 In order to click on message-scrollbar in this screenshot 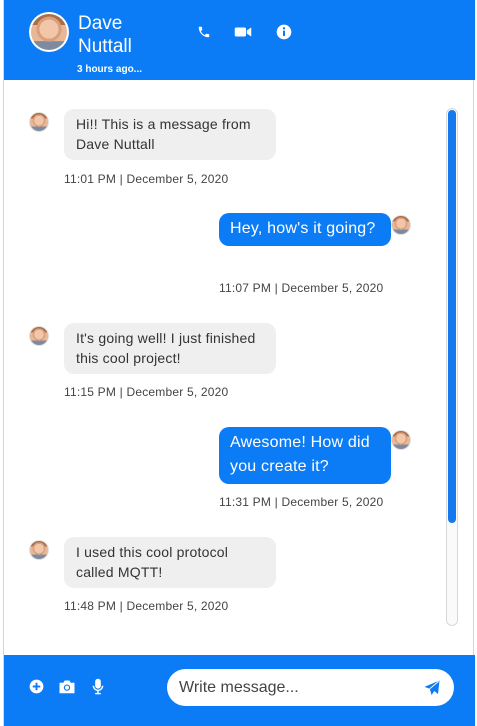, I will do `click(452, 367)`.